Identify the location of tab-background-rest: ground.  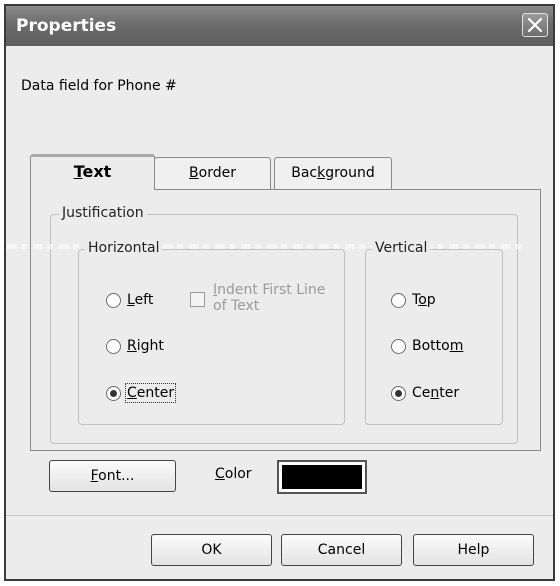
(350, 173).